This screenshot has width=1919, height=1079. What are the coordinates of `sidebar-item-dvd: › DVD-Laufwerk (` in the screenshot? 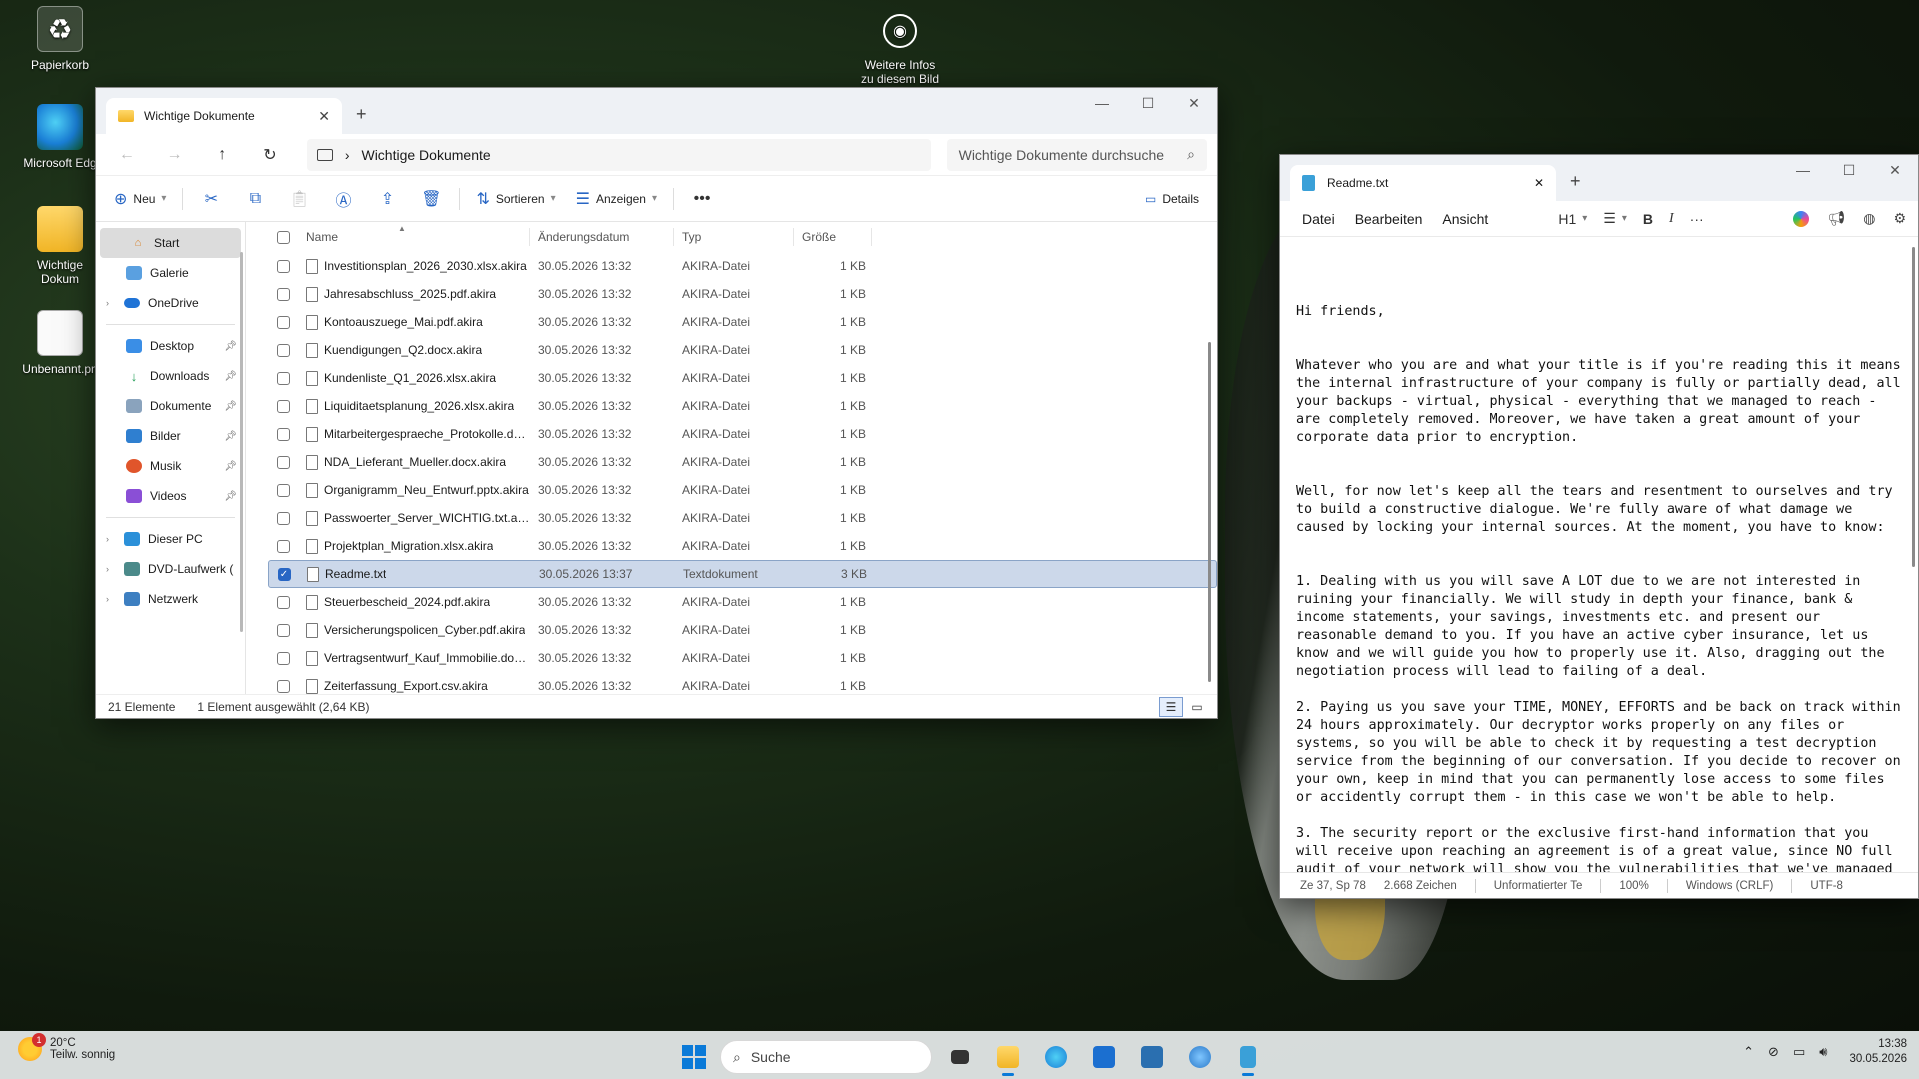 It's located at (170, 569).